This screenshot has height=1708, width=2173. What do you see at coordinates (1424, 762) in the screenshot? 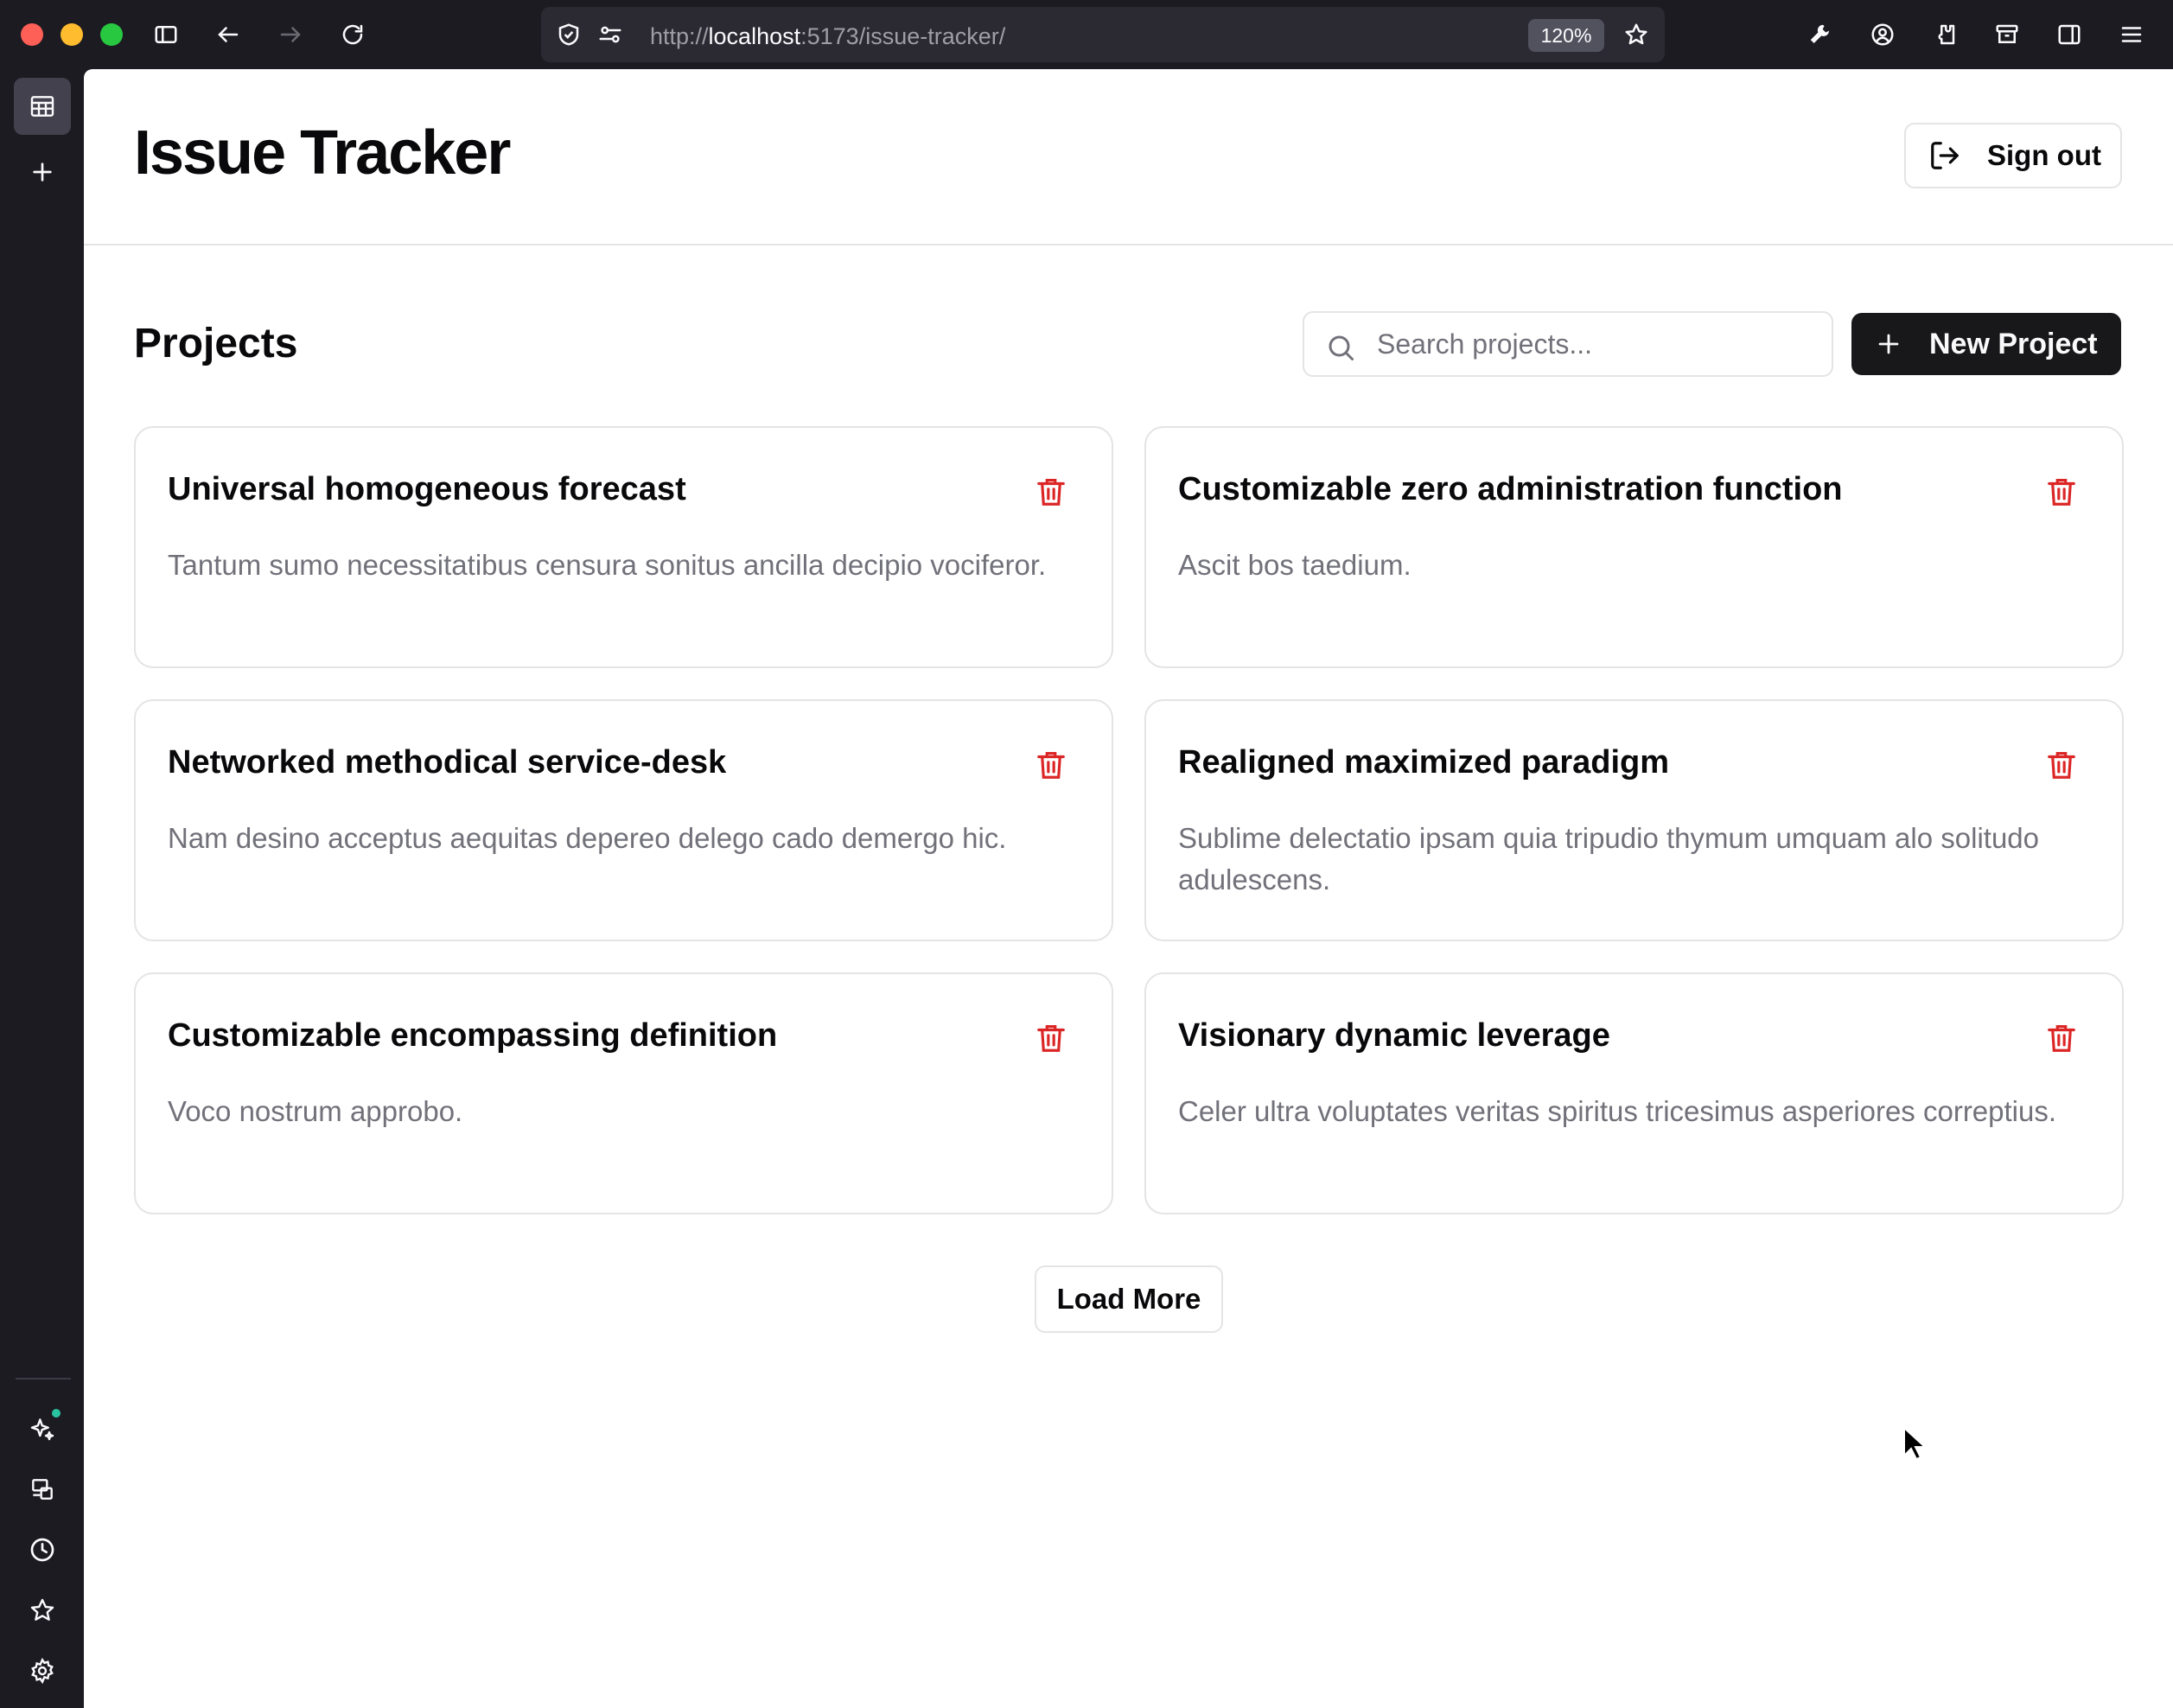
I see `project-title: Realigned maximized paradigm` at bounding box center [1424, 762].